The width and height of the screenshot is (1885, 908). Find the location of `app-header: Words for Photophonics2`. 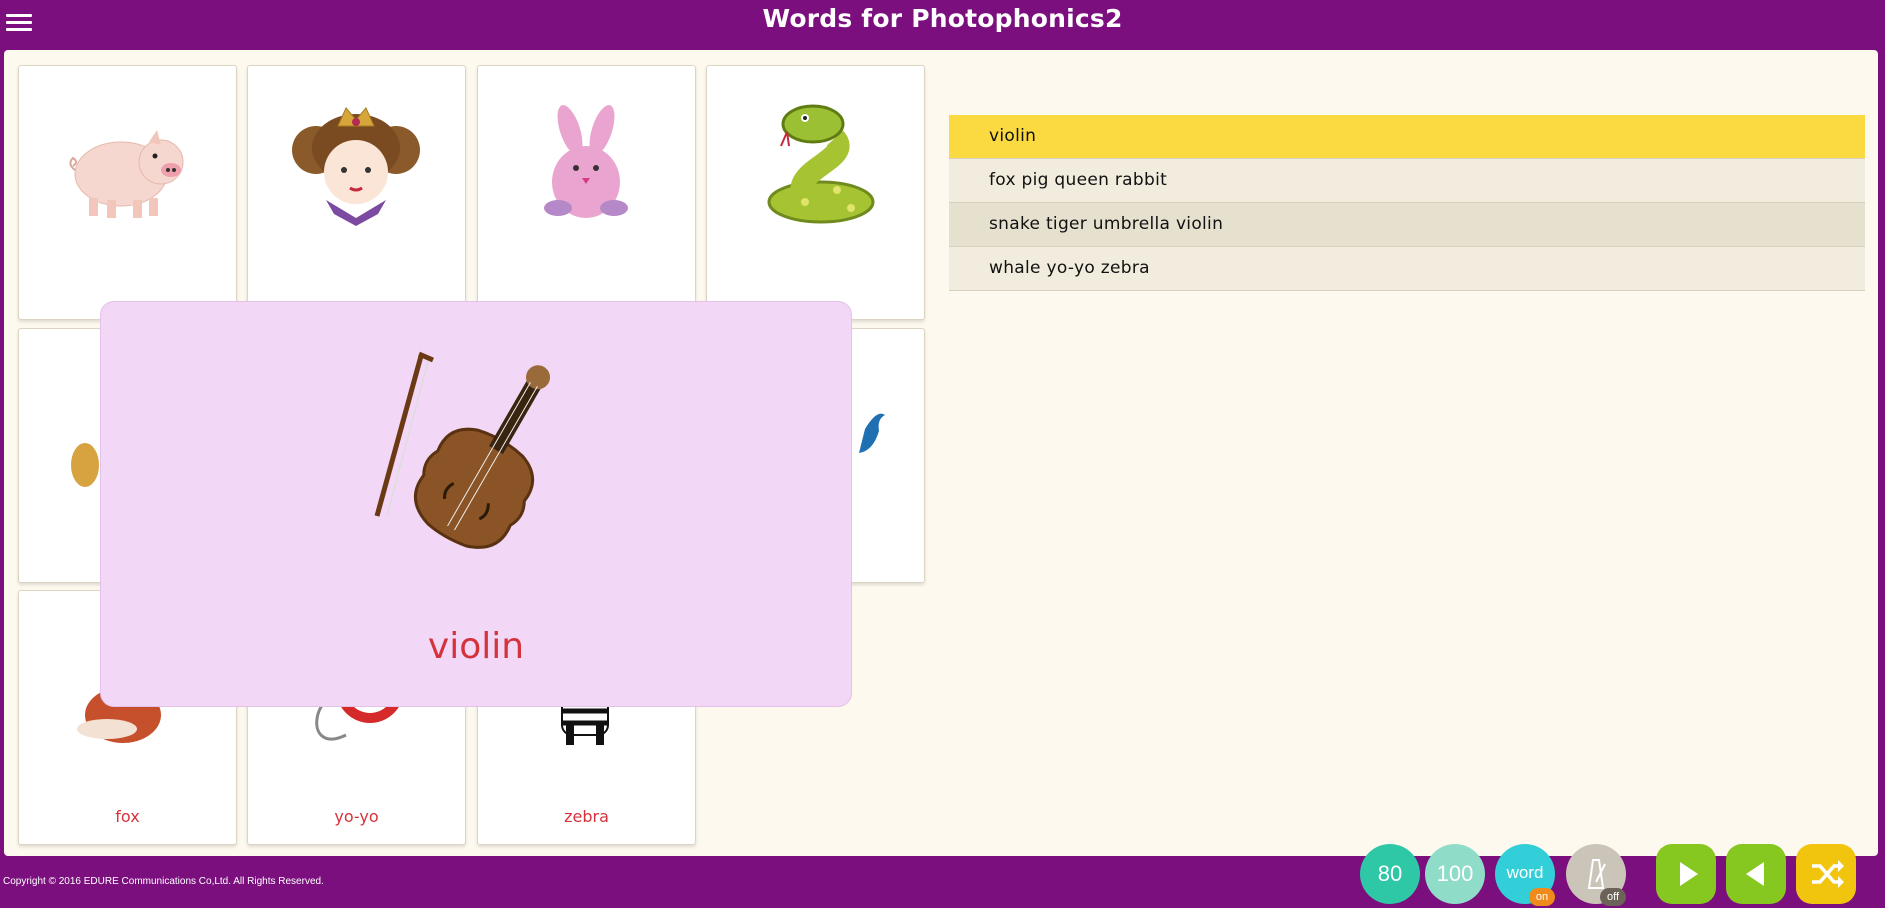

app-header: Words for Photophonics2 is located at coordinates (942, 24).